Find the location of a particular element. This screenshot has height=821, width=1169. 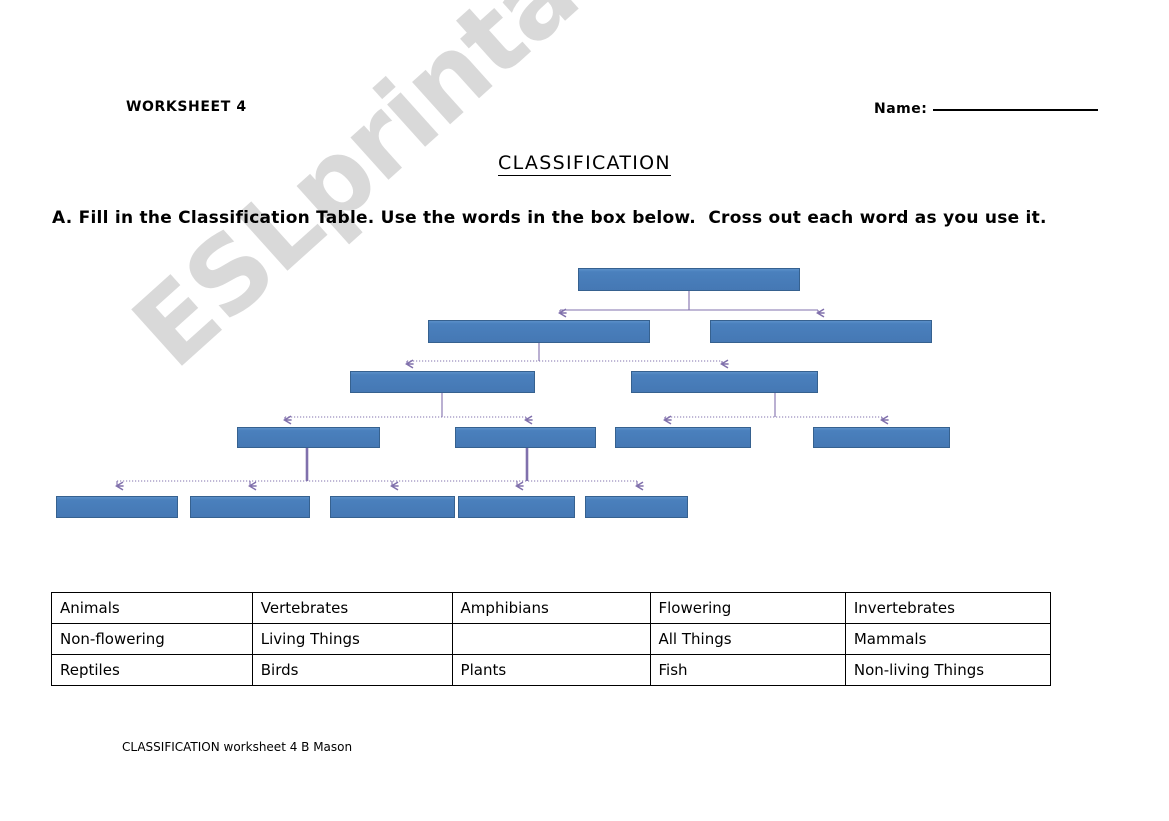

word-bank-cell: Mammals is located at coordinates (948, 639).